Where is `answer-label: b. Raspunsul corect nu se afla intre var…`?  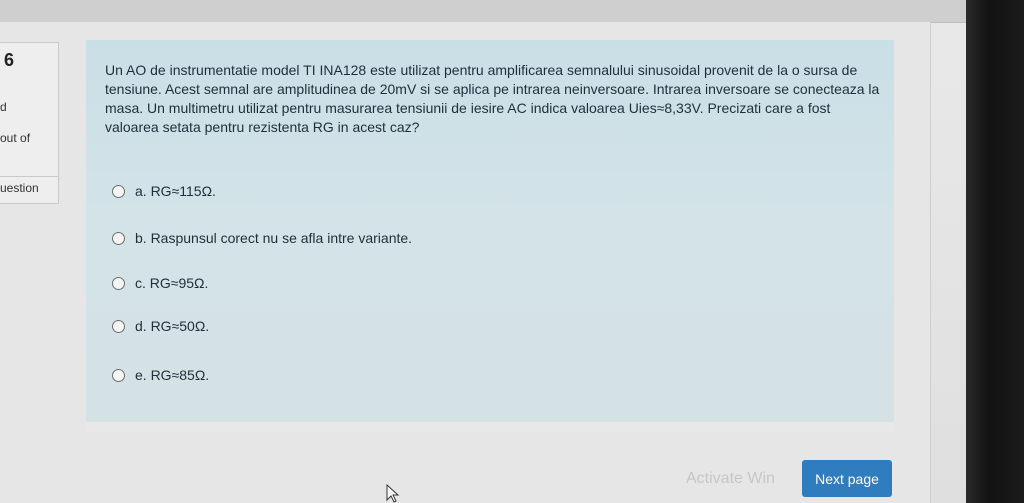
answer-label: b. Raspunsul corect nu se afla intre var… is located at coordinates (274, 238).